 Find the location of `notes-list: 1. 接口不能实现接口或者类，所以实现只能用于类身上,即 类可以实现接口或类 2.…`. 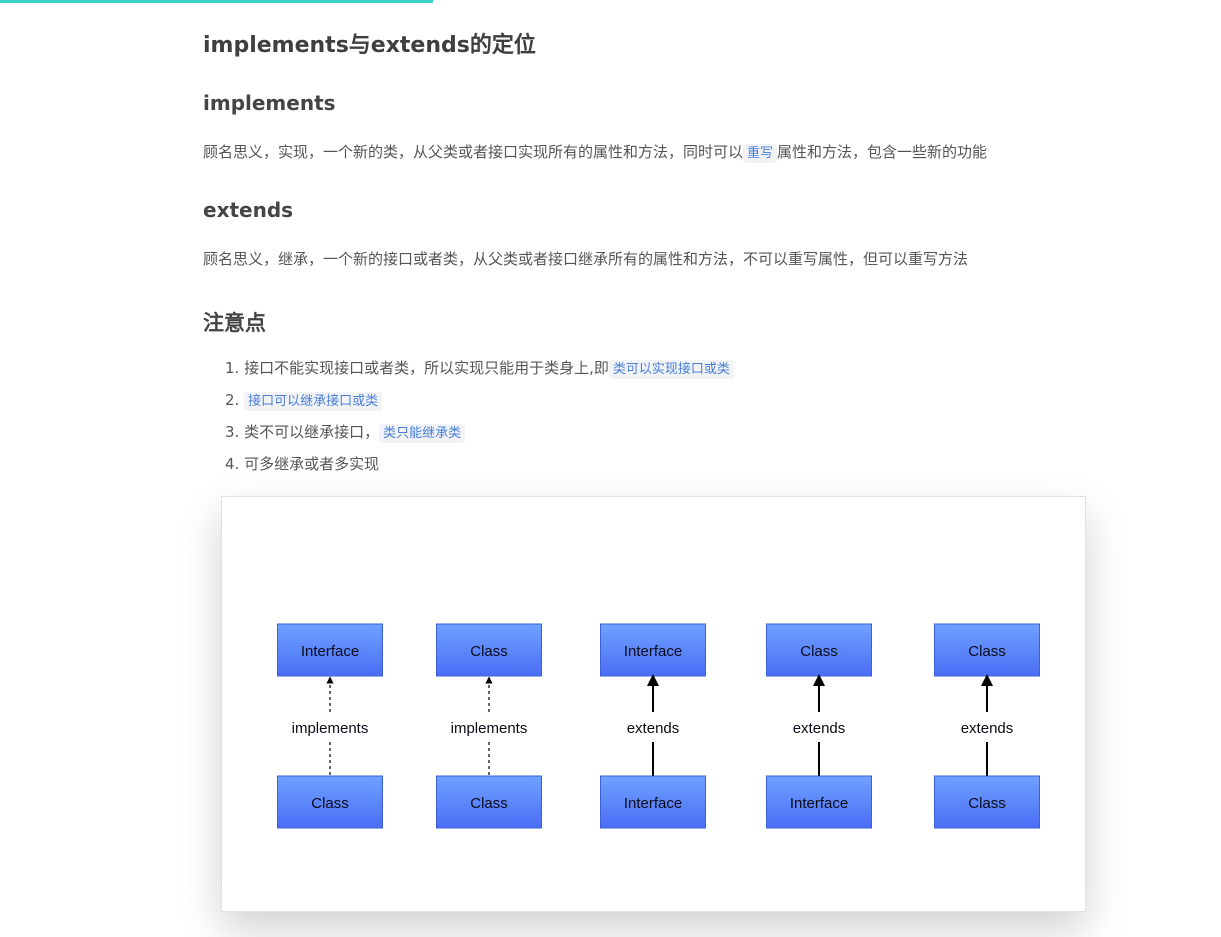

notes-list: 1. 接口不能实现接口或者类，所以实现只能用于类身上,即 类可以实现接口或类 2.… is located at coordinates (479, 419).